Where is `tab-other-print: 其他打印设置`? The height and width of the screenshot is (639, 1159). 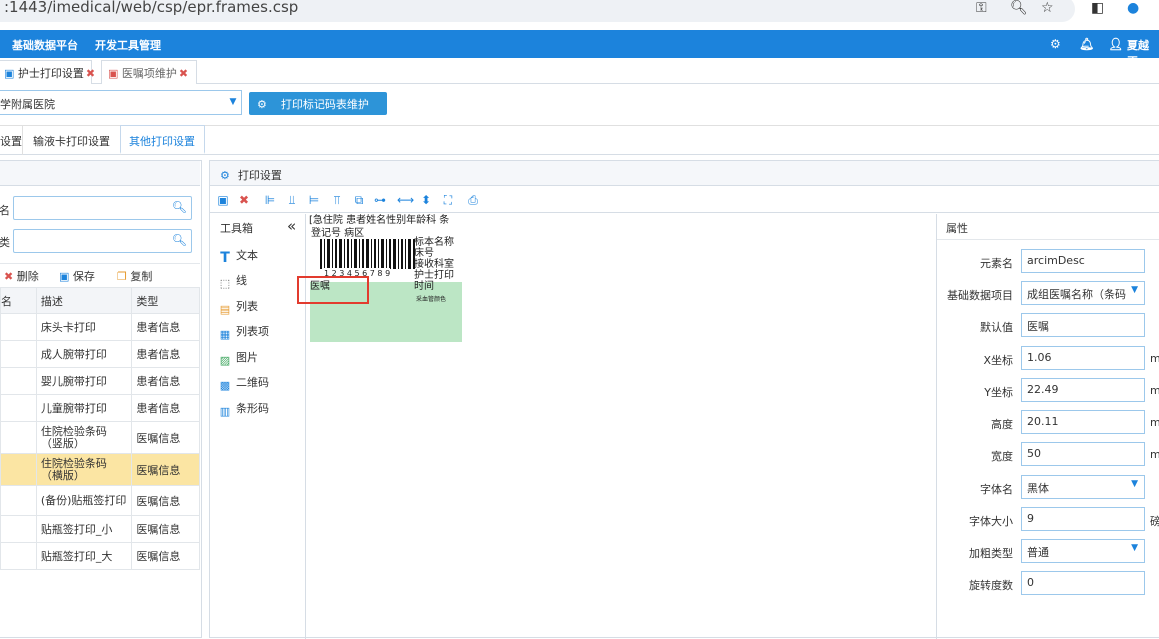 tab-other-print: 其他打印设置 is located at coordinates (162, 139).